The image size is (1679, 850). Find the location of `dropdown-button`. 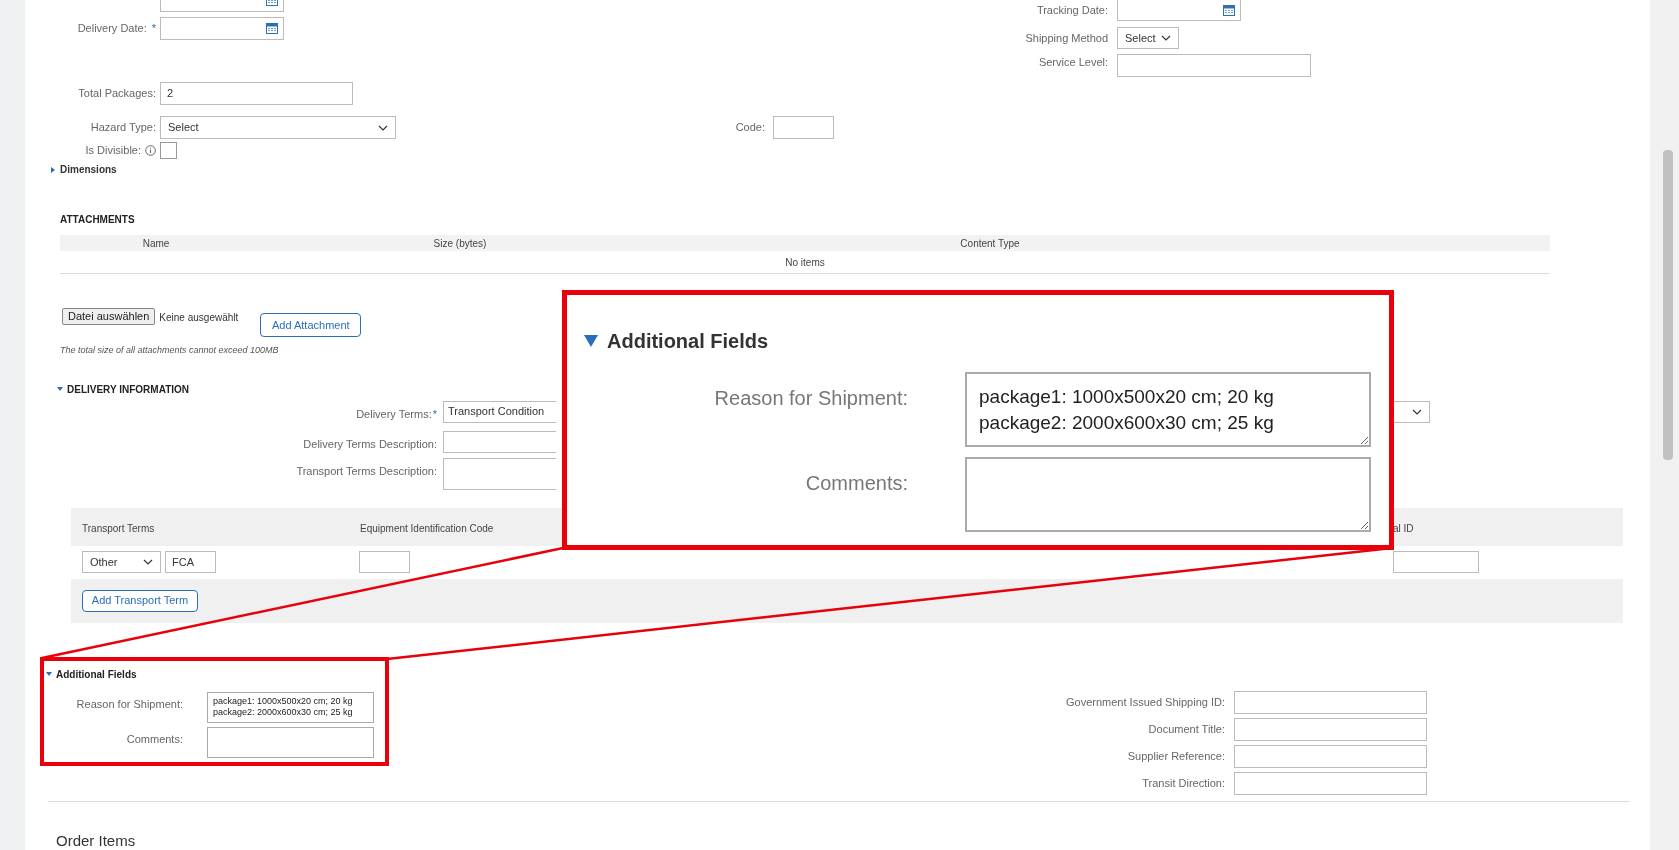

dropdown-button is located at coordinates (1411, 411).